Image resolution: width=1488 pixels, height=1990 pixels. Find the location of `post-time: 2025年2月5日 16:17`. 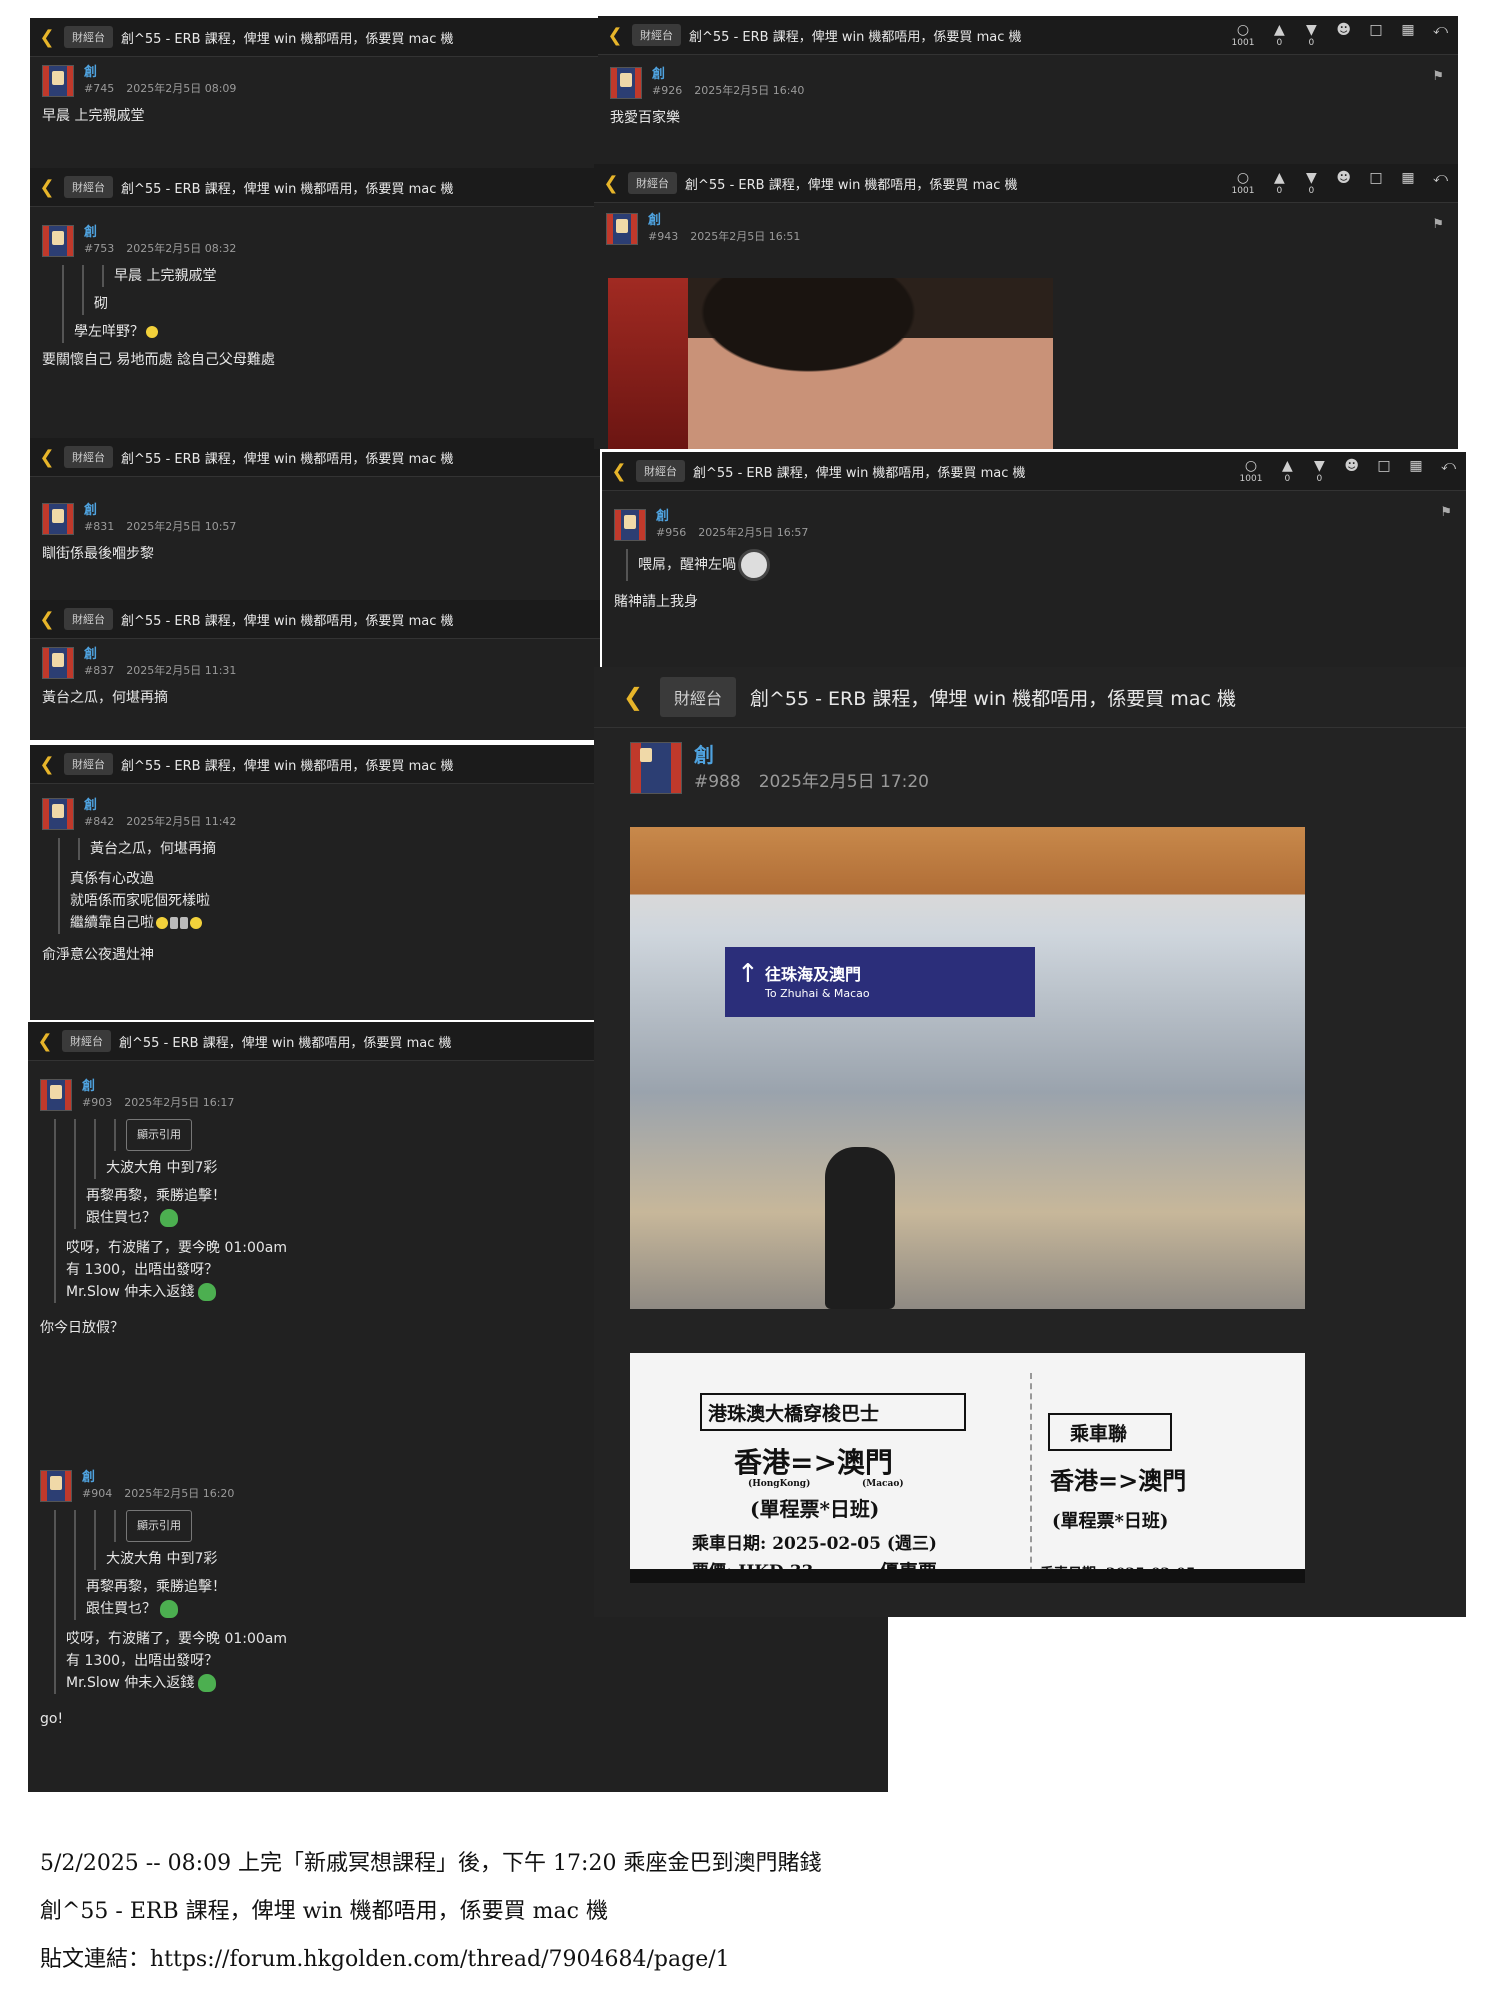

post-time: 2025年2月5日 16:17 is located at coordinates (179, 1102).